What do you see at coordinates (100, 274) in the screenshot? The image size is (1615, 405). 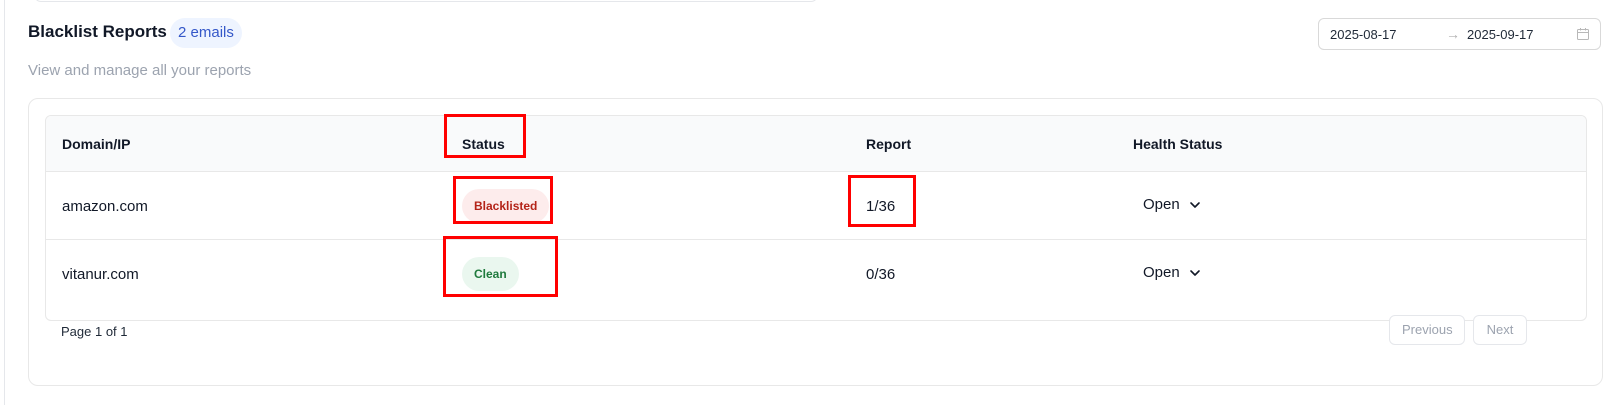 I see `domain-cell: vitanur.com` at bounding box center [100, 274].